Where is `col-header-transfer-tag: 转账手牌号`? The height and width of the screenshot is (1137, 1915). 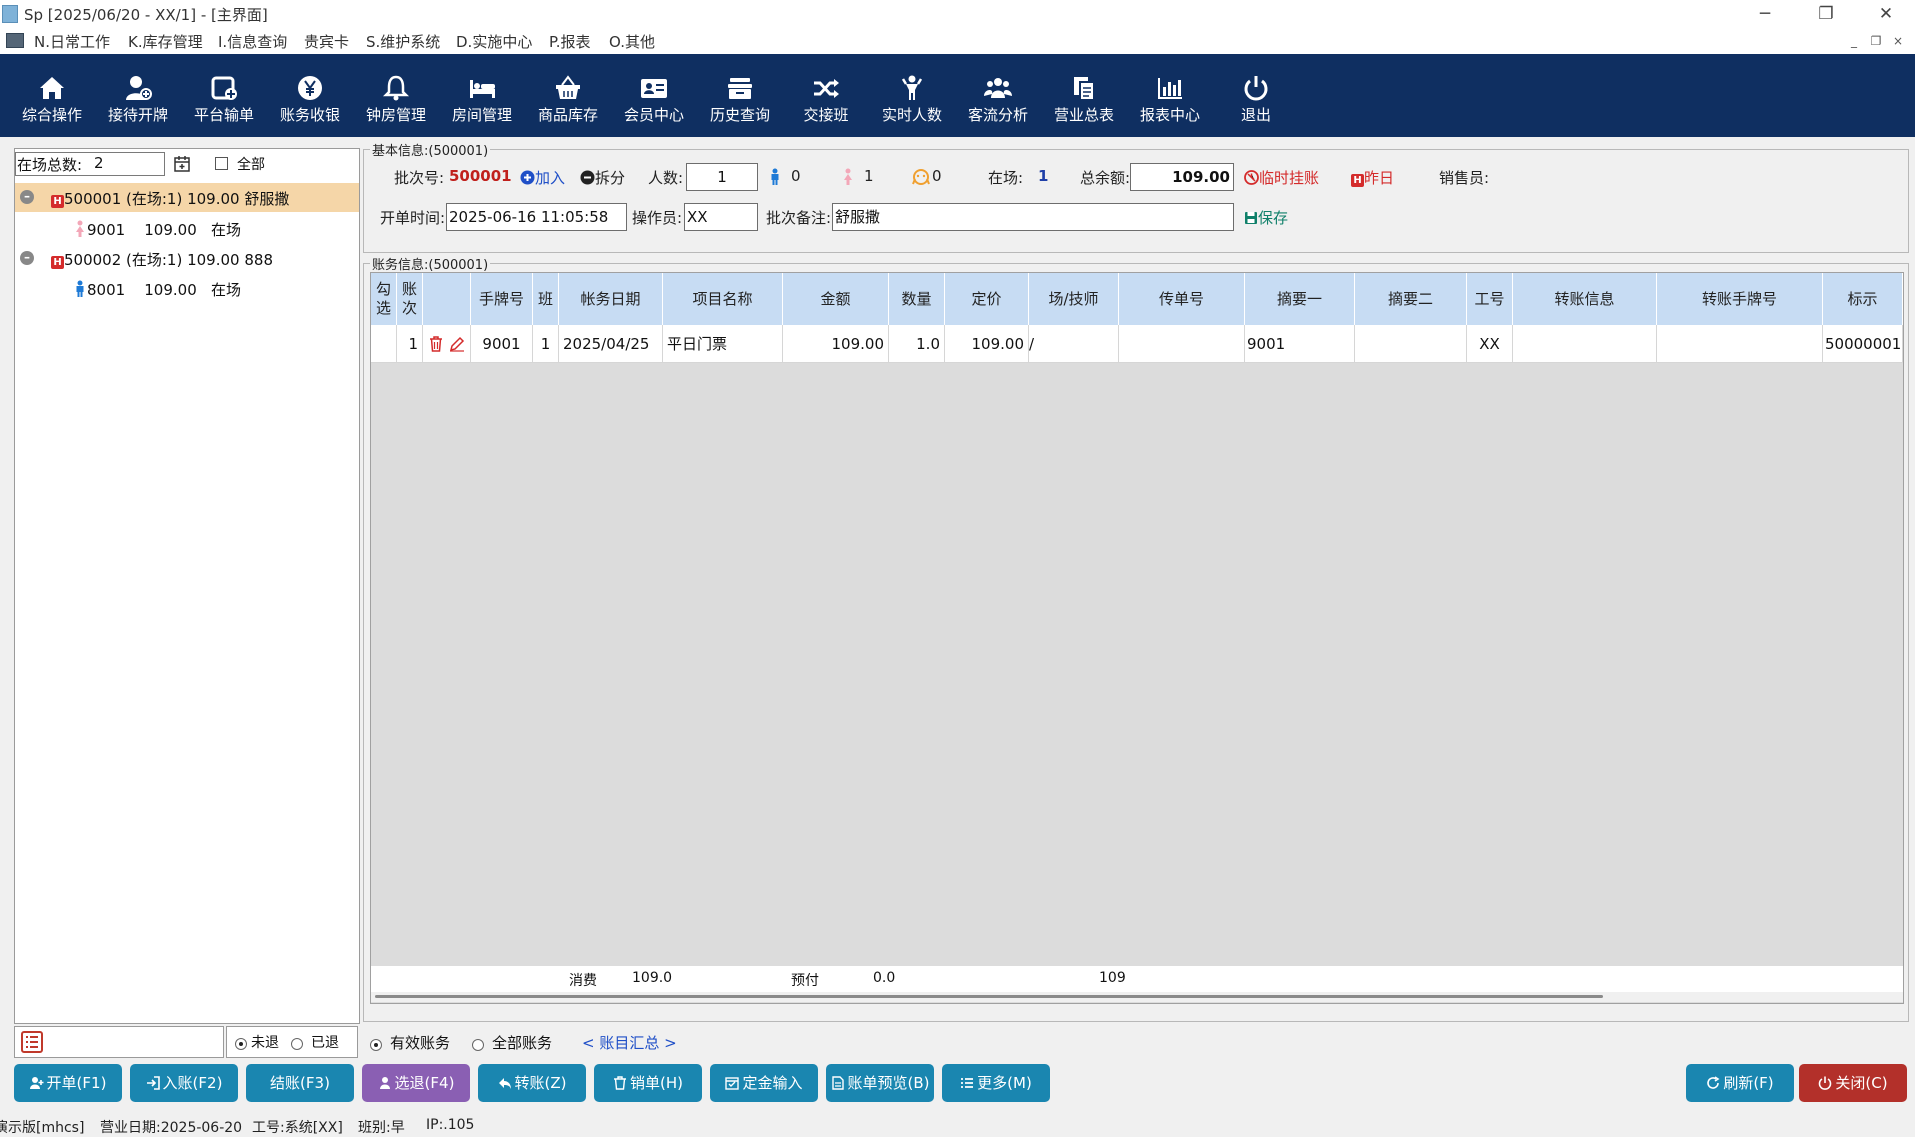
col-header-transfer-tag: 转账手牌号 is located at coordinates (1740, 299).